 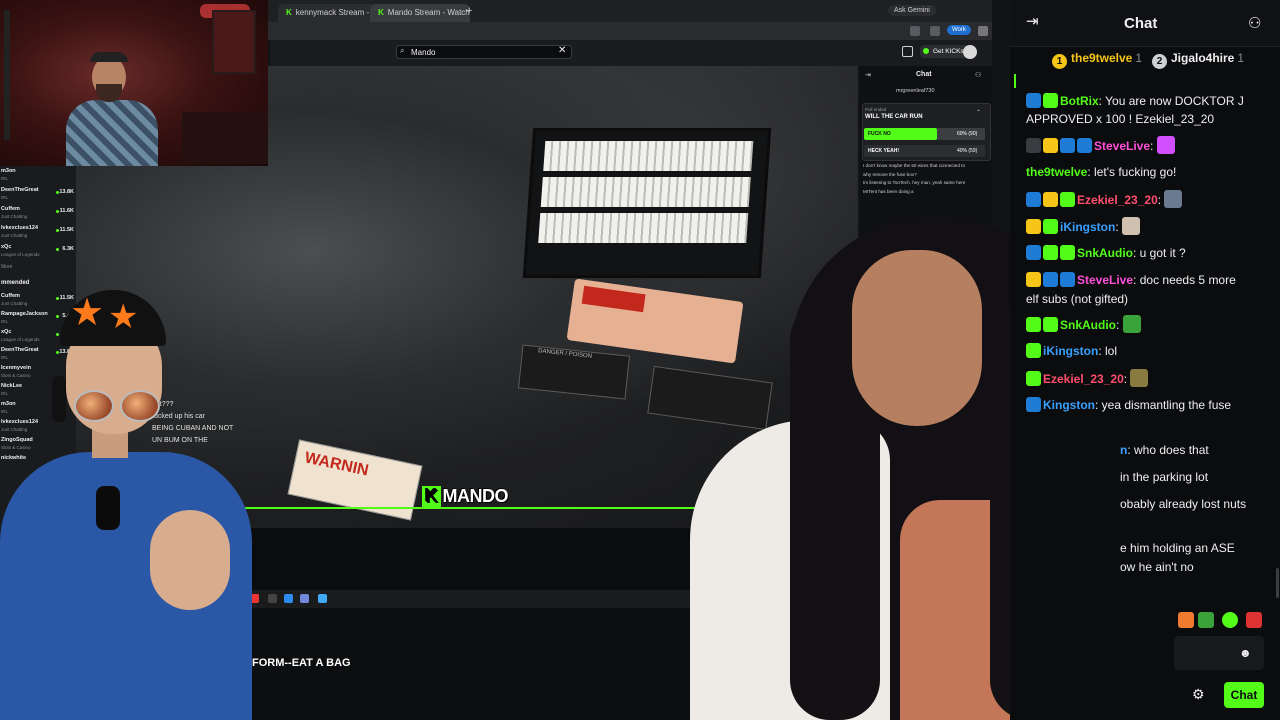 I want to click on viewer-count: 13.8K, so click(x=66, y=192).